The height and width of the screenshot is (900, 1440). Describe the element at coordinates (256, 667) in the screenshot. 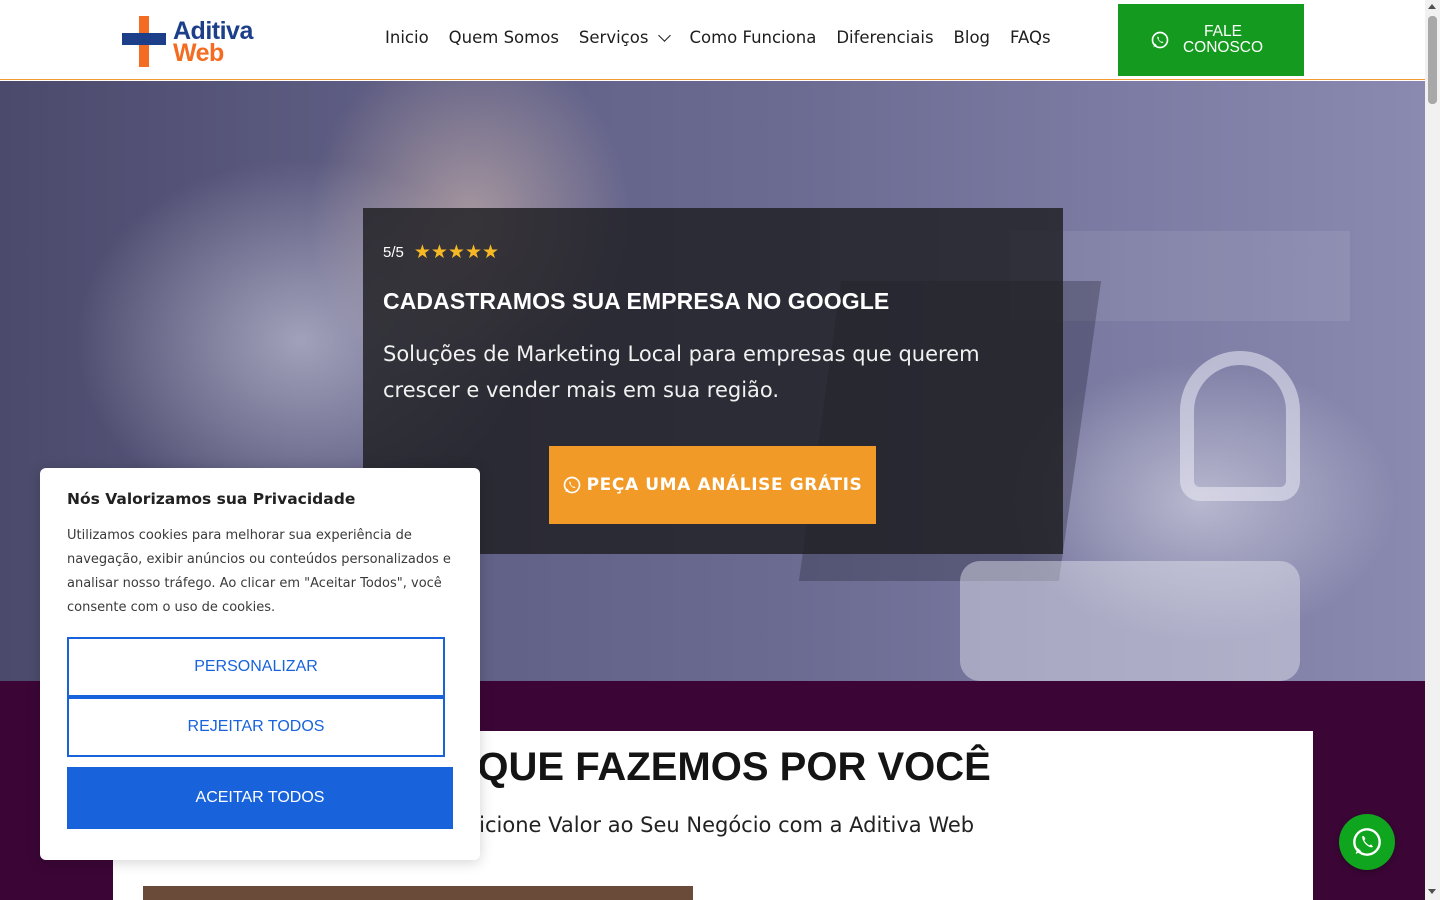

I see `personalize-button: PERSONALIZAR` at that location.